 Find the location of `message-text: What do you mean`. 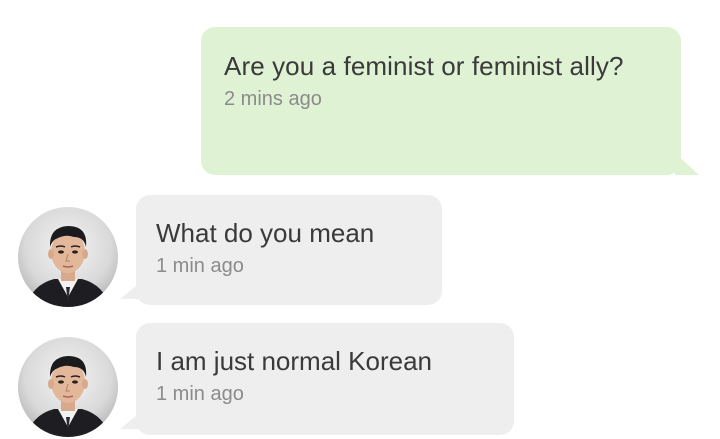

message-text: What do you mean is located at coordinates (265, 233).